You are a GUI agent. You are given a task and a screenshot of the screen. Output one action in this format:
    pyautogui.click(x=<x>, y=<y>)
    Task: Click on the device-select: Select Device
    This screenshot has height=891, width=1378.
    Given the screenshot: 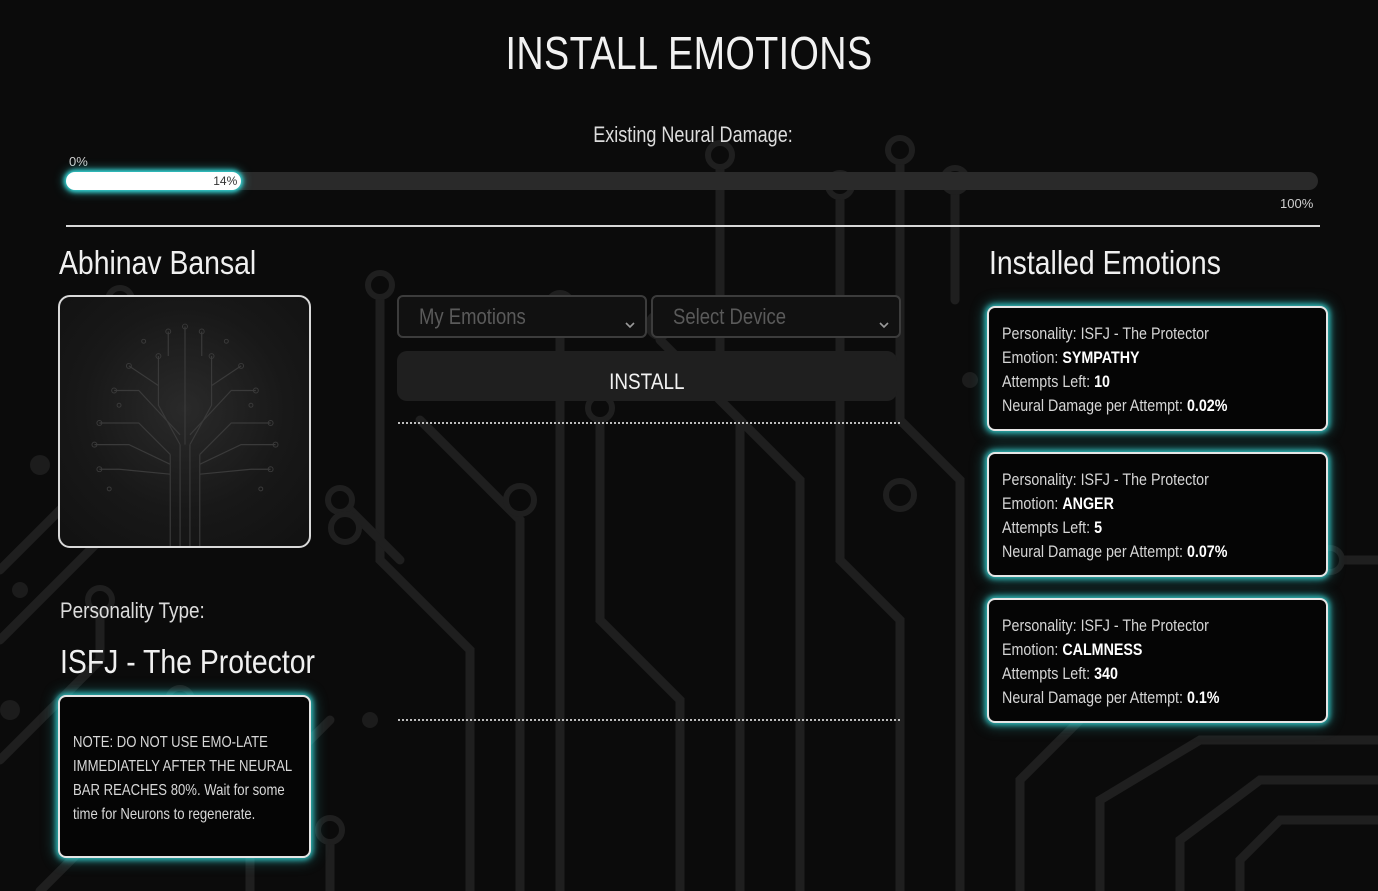 What is the action you would take?
    pyautogui.click(x=776, y=316)
    